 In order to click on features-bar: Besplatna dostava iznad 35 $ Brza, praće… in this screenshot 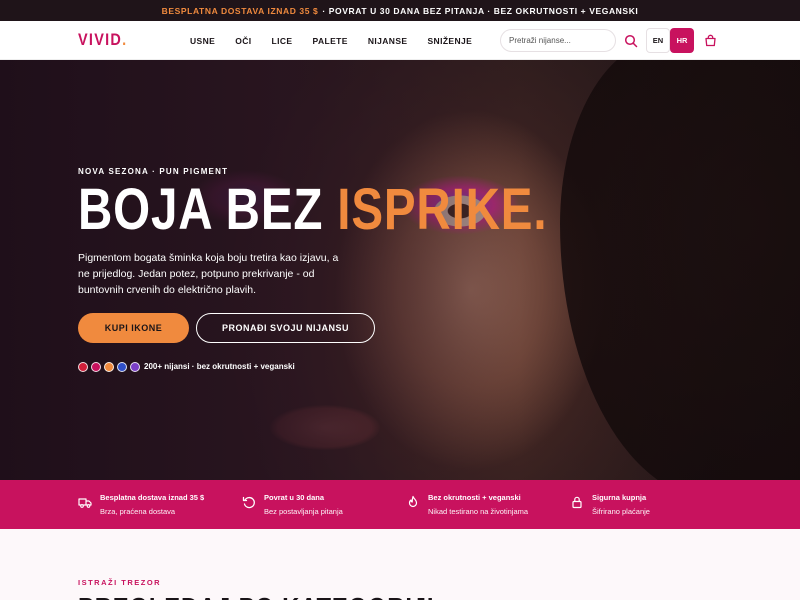, I will do `click(400, 504)`.